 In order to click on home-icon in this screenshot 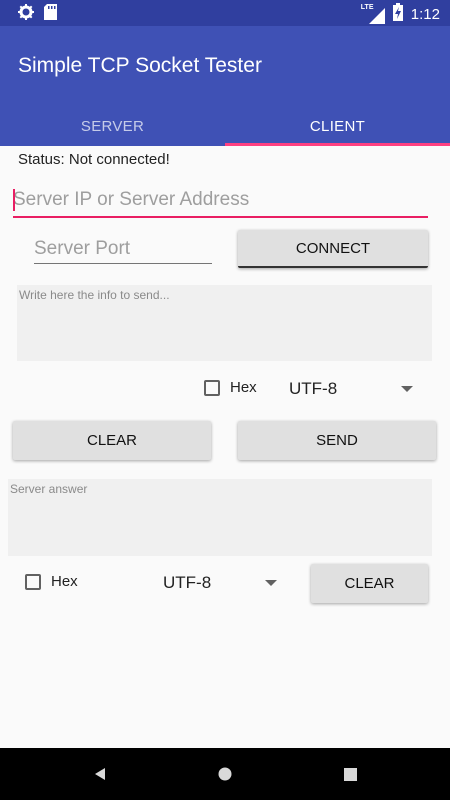, I will do `click(225, 774)`.